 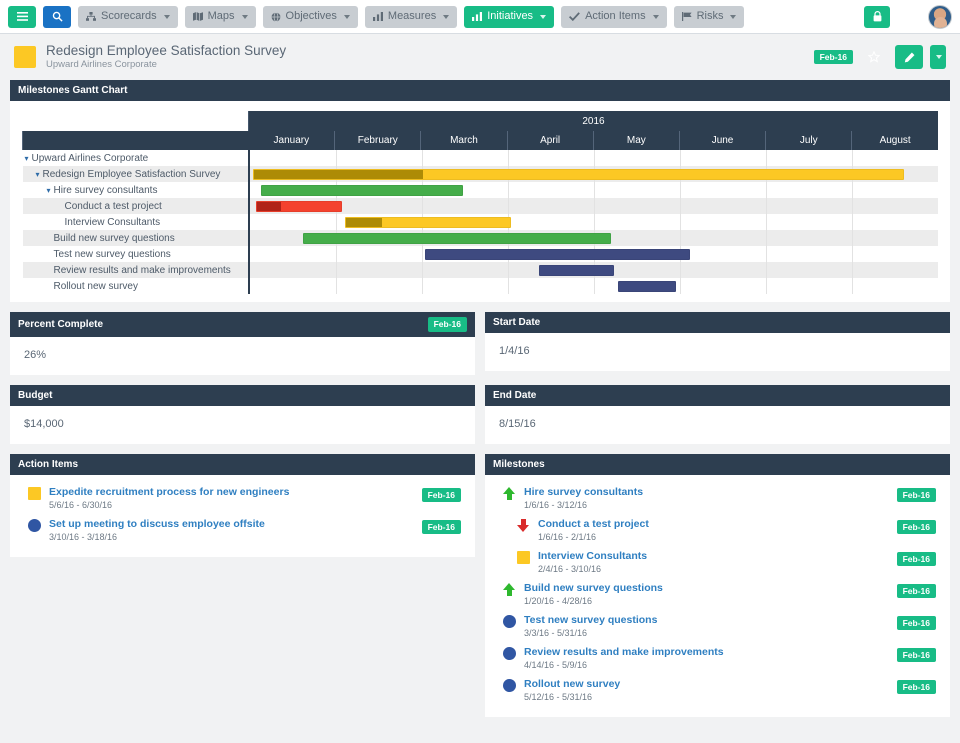 I want to click on list-item-text: Rollout new survey 5/12/16 - 5/31/16, so click(x=710, y=690).